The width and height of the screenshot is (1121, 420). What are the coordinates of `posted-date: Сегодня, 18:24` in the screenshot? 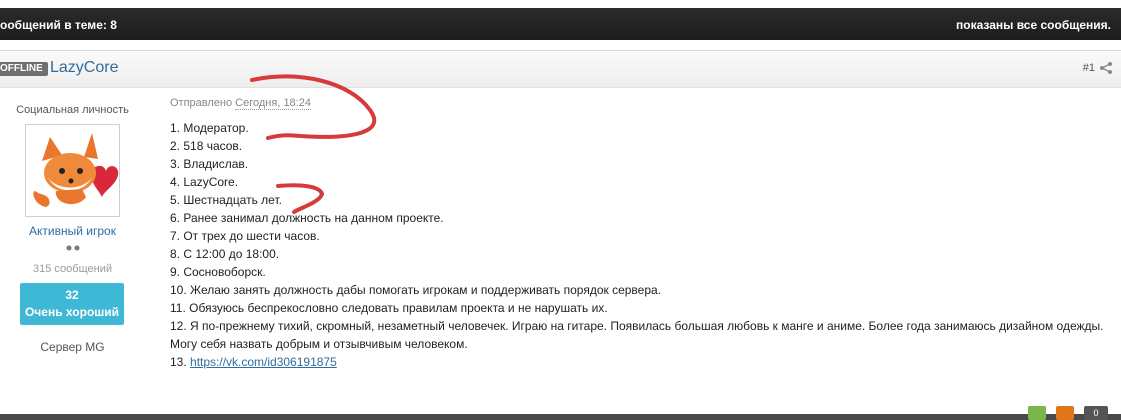 It's located at (273, 103).